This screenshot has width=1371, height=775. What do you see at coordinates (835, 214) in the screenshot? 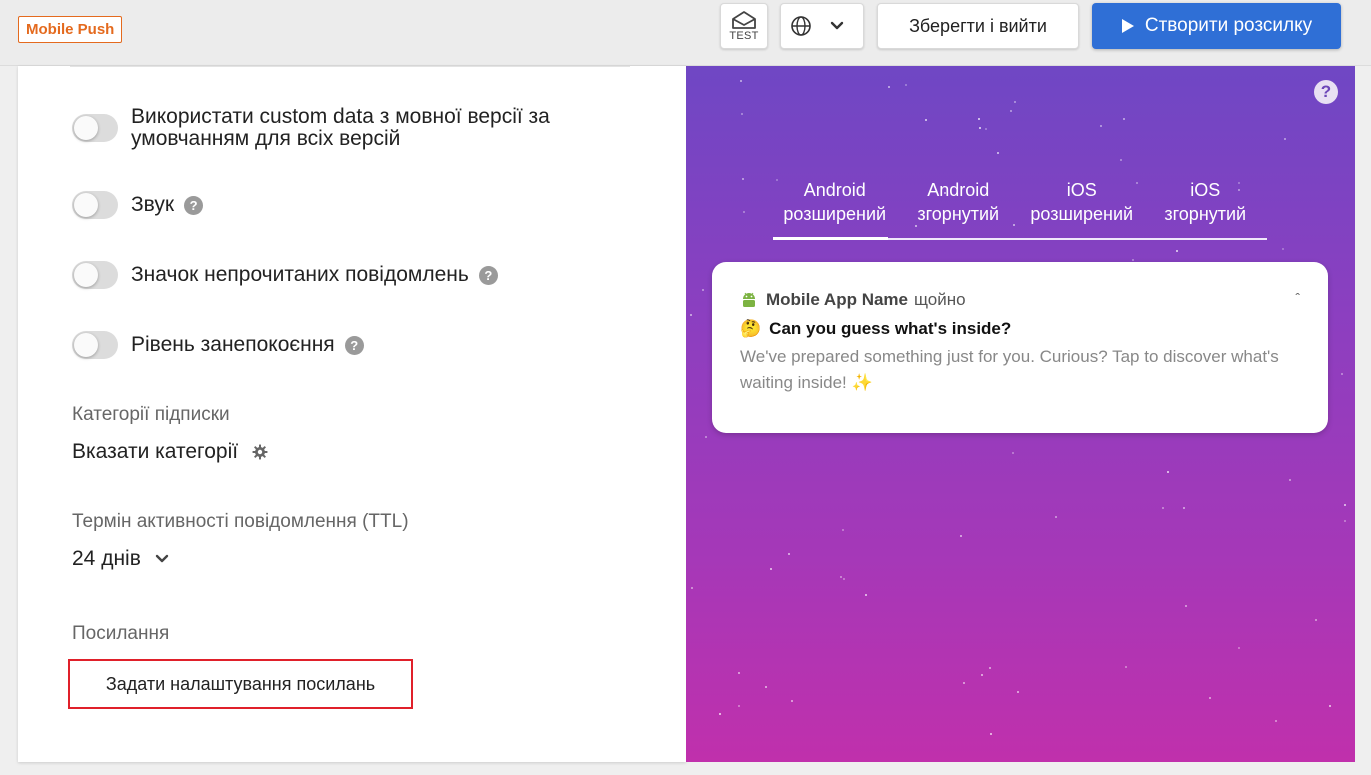
I see `tab-label-line2: розширений` at bounding box center [835, 214].